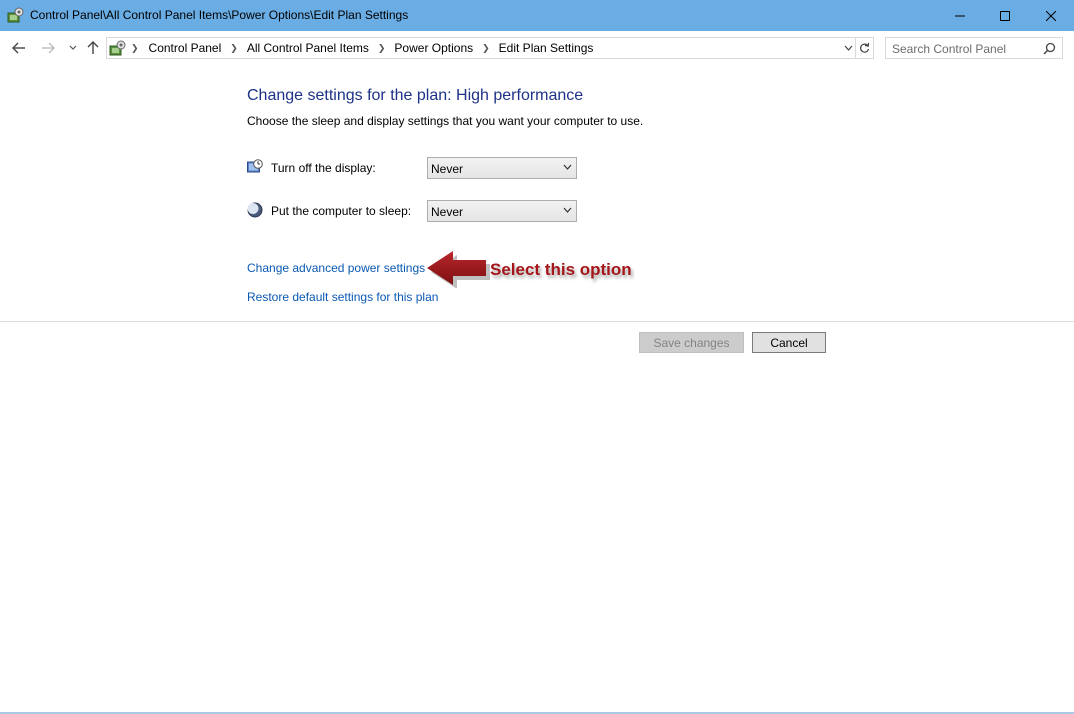 The height and width of the screenshot is (714, 1074). What do you see at coordinates (691, 342) in the screenshot?
I see `save-changes-button: Save changes` at bounding box center [691, 342].